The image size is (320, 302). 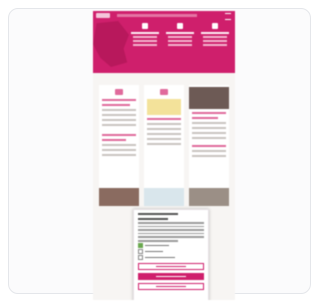 What do you see at coordinates (171, 266) in the screenshot?
I see `save-settings-button` at bounding box center [171, 266].